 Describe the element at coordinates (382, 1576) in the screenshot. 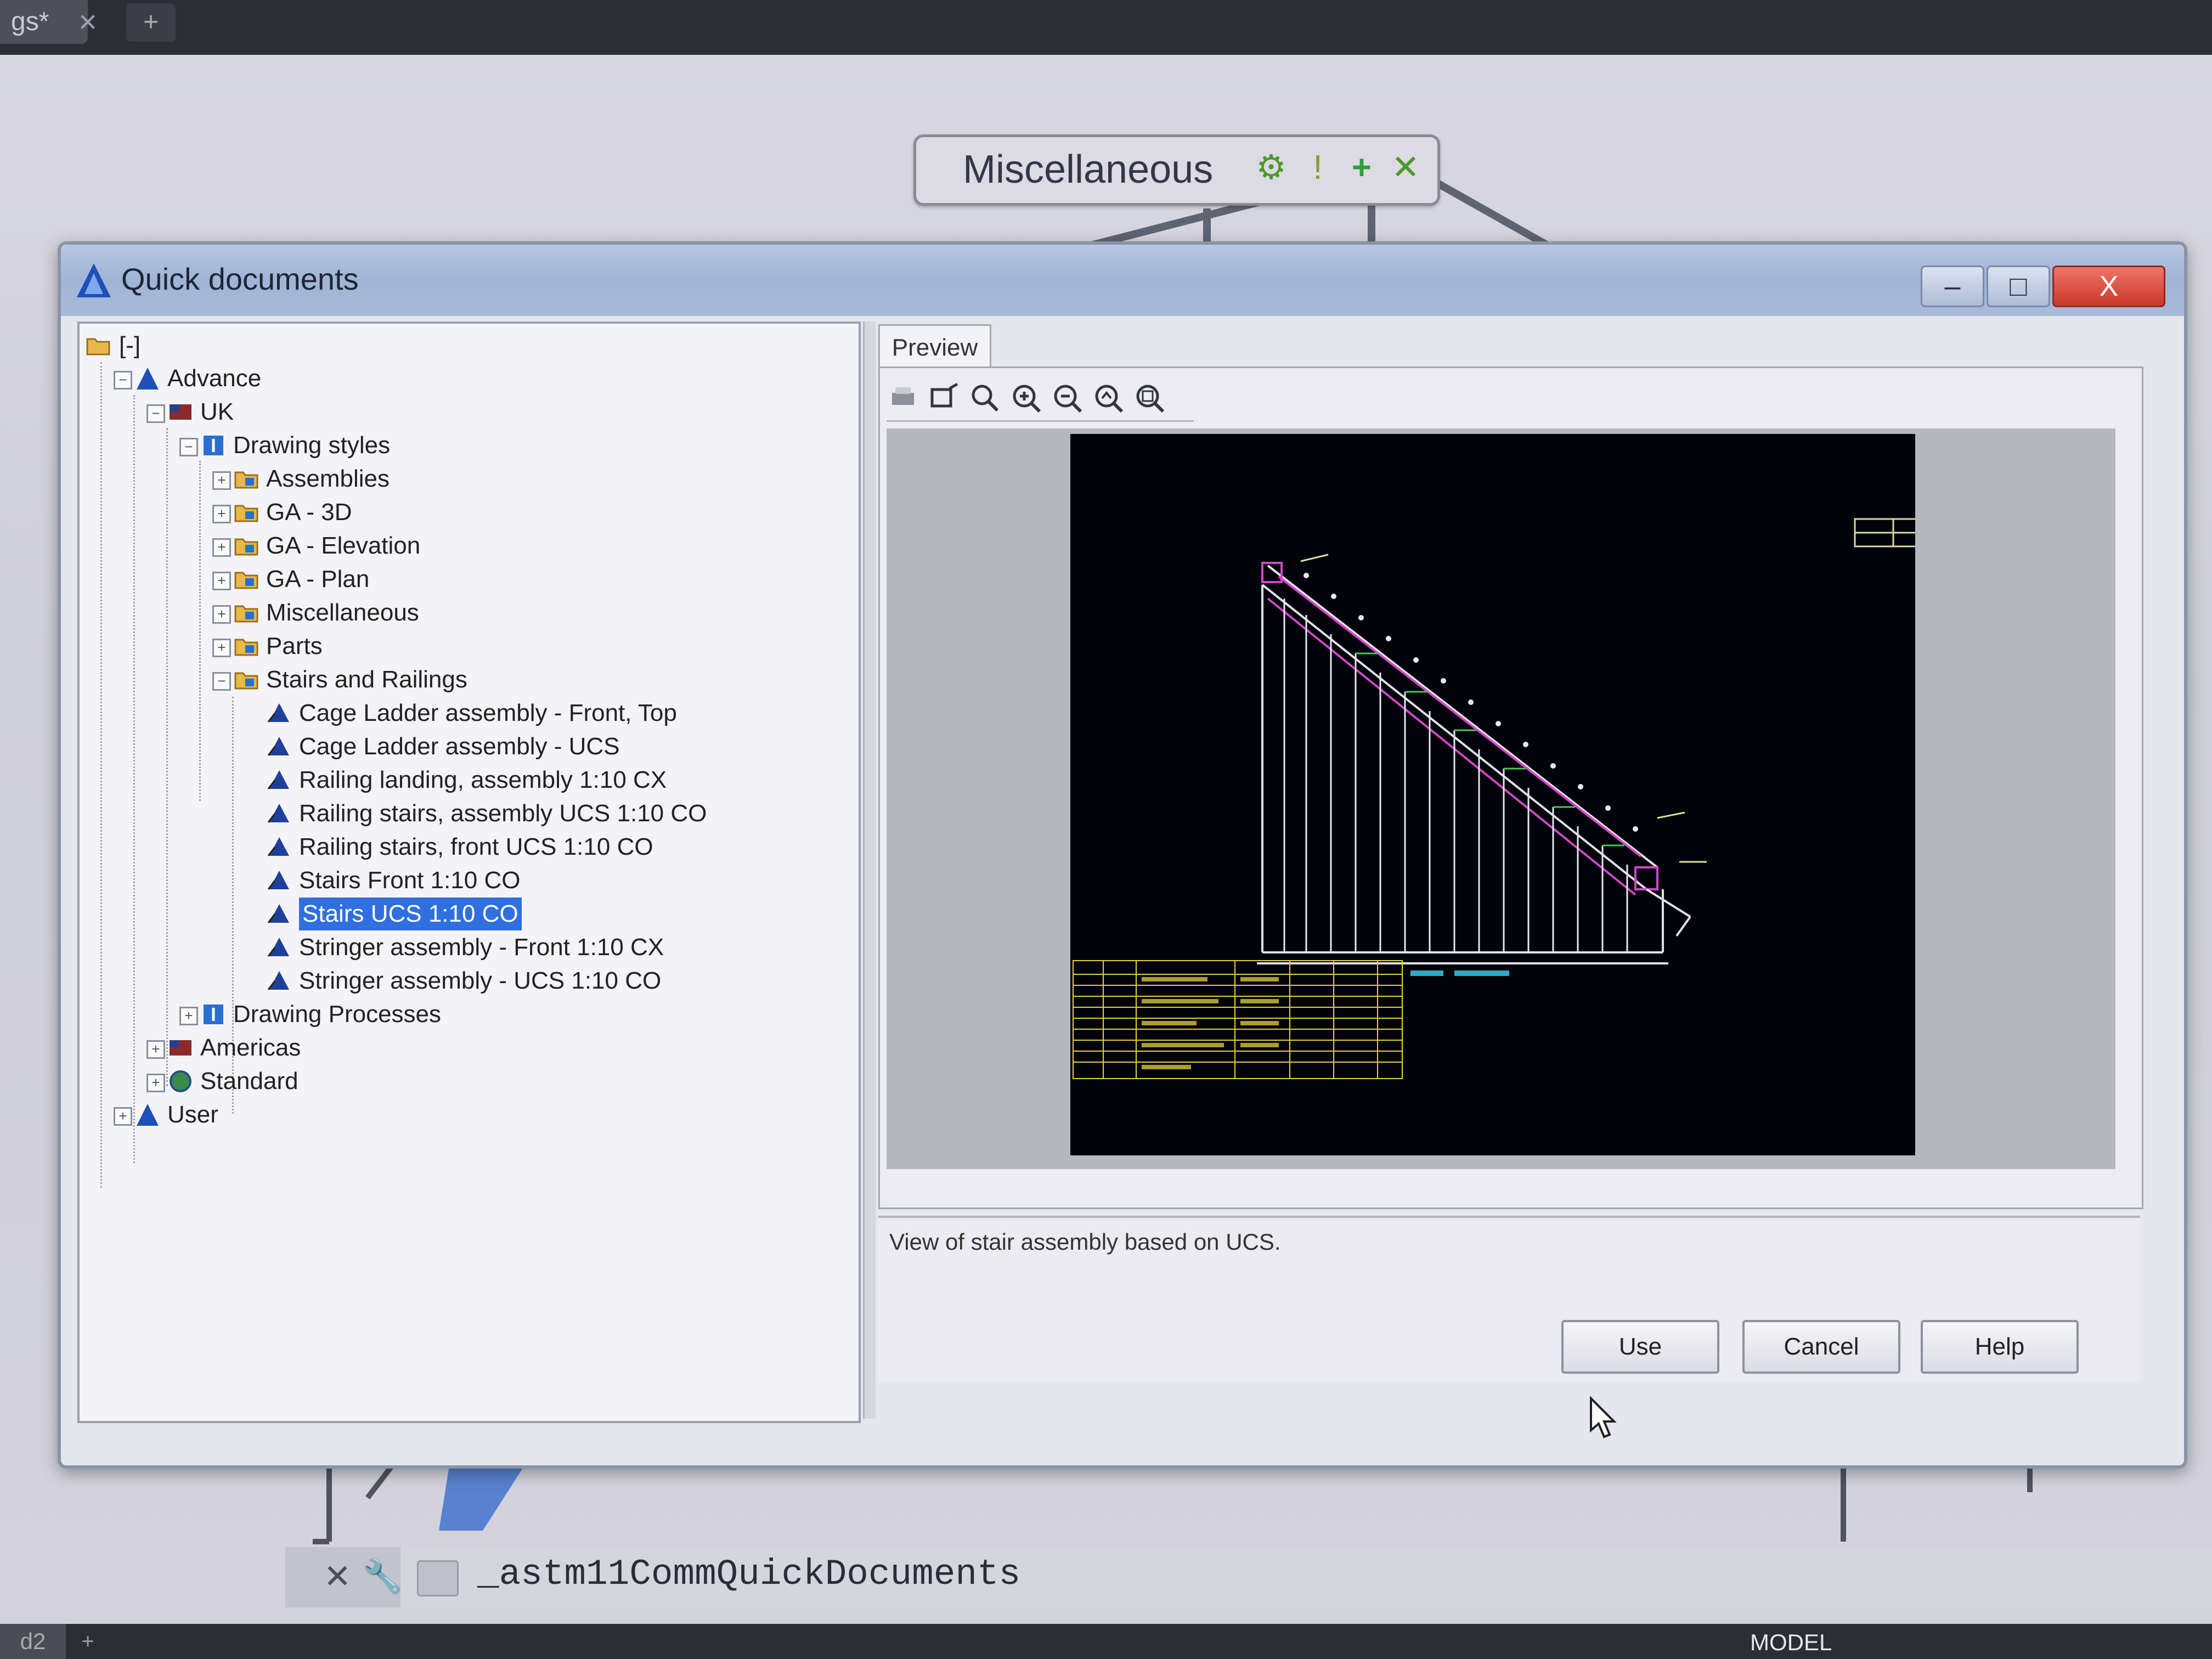

I see `wrench-icon: 🔧` at that location.